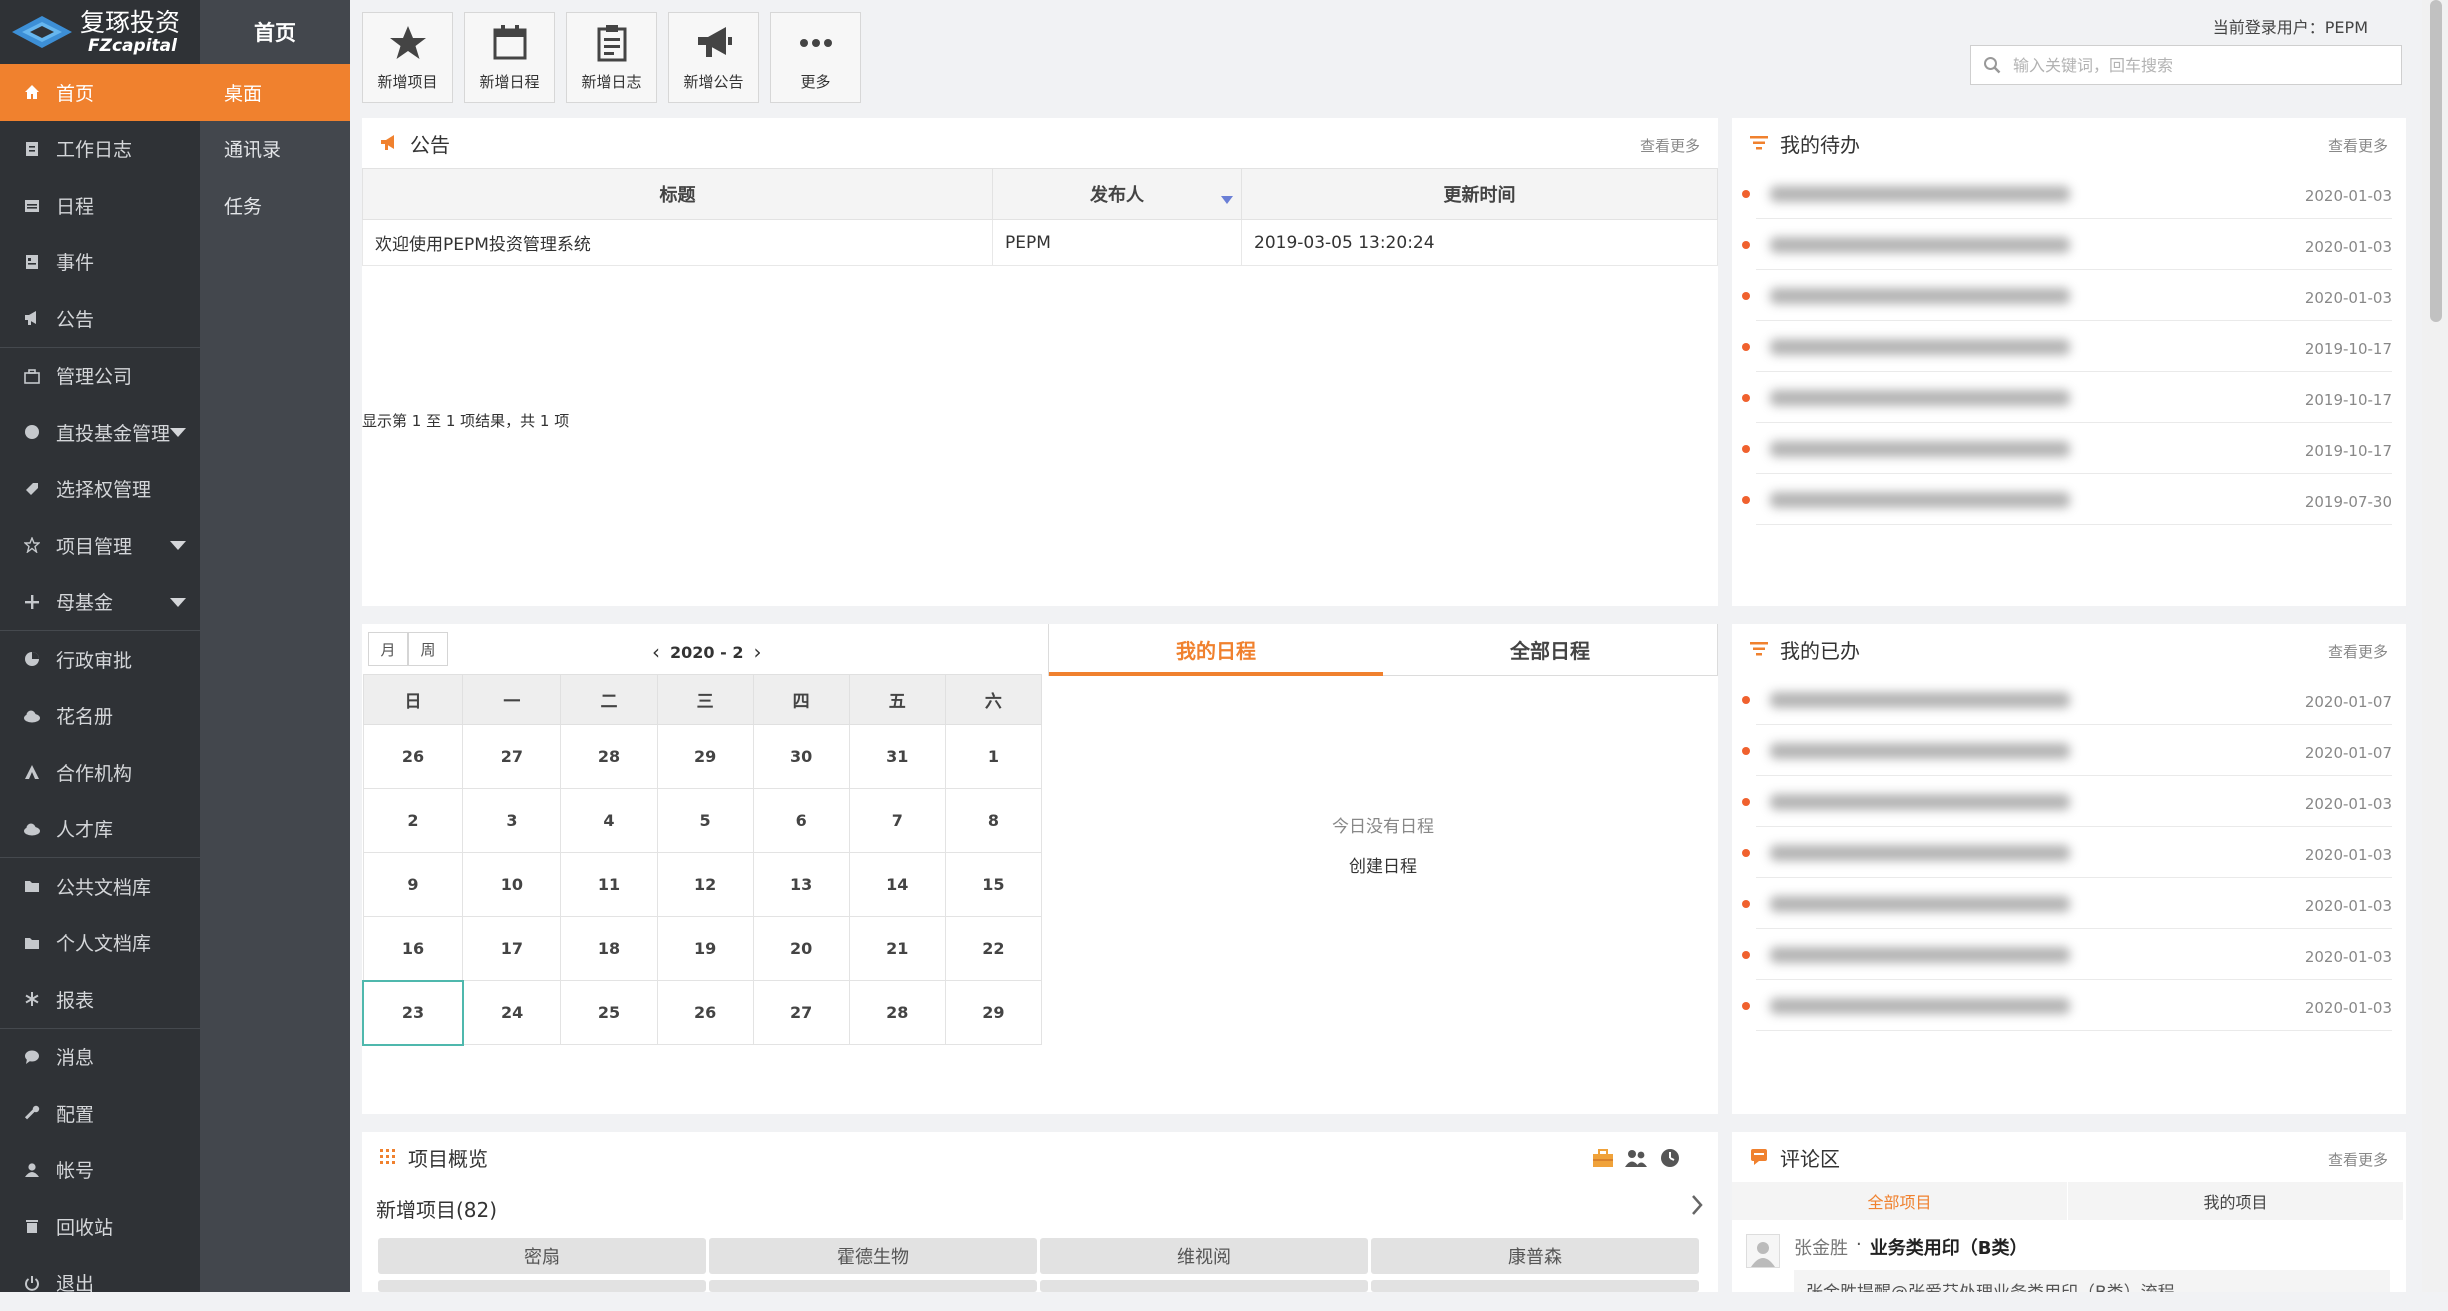 The width and height of the screenshot is (2448, 1311). What do you see at coordinates (609, 821) in the screenshot?
I see `calendar-day: 4` at bounding box center [609, 821].